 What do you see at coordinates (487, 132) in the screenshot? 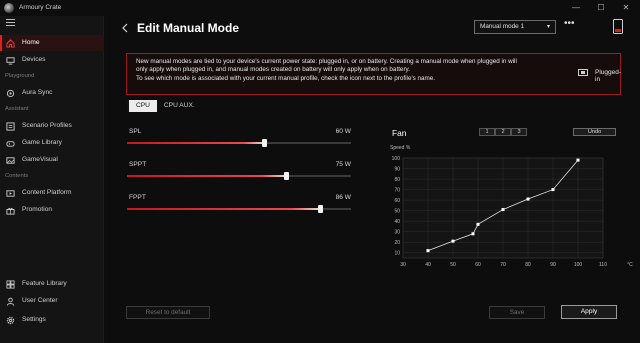
I see `fan-preset-1: 1` at bounding box center [487, 132].